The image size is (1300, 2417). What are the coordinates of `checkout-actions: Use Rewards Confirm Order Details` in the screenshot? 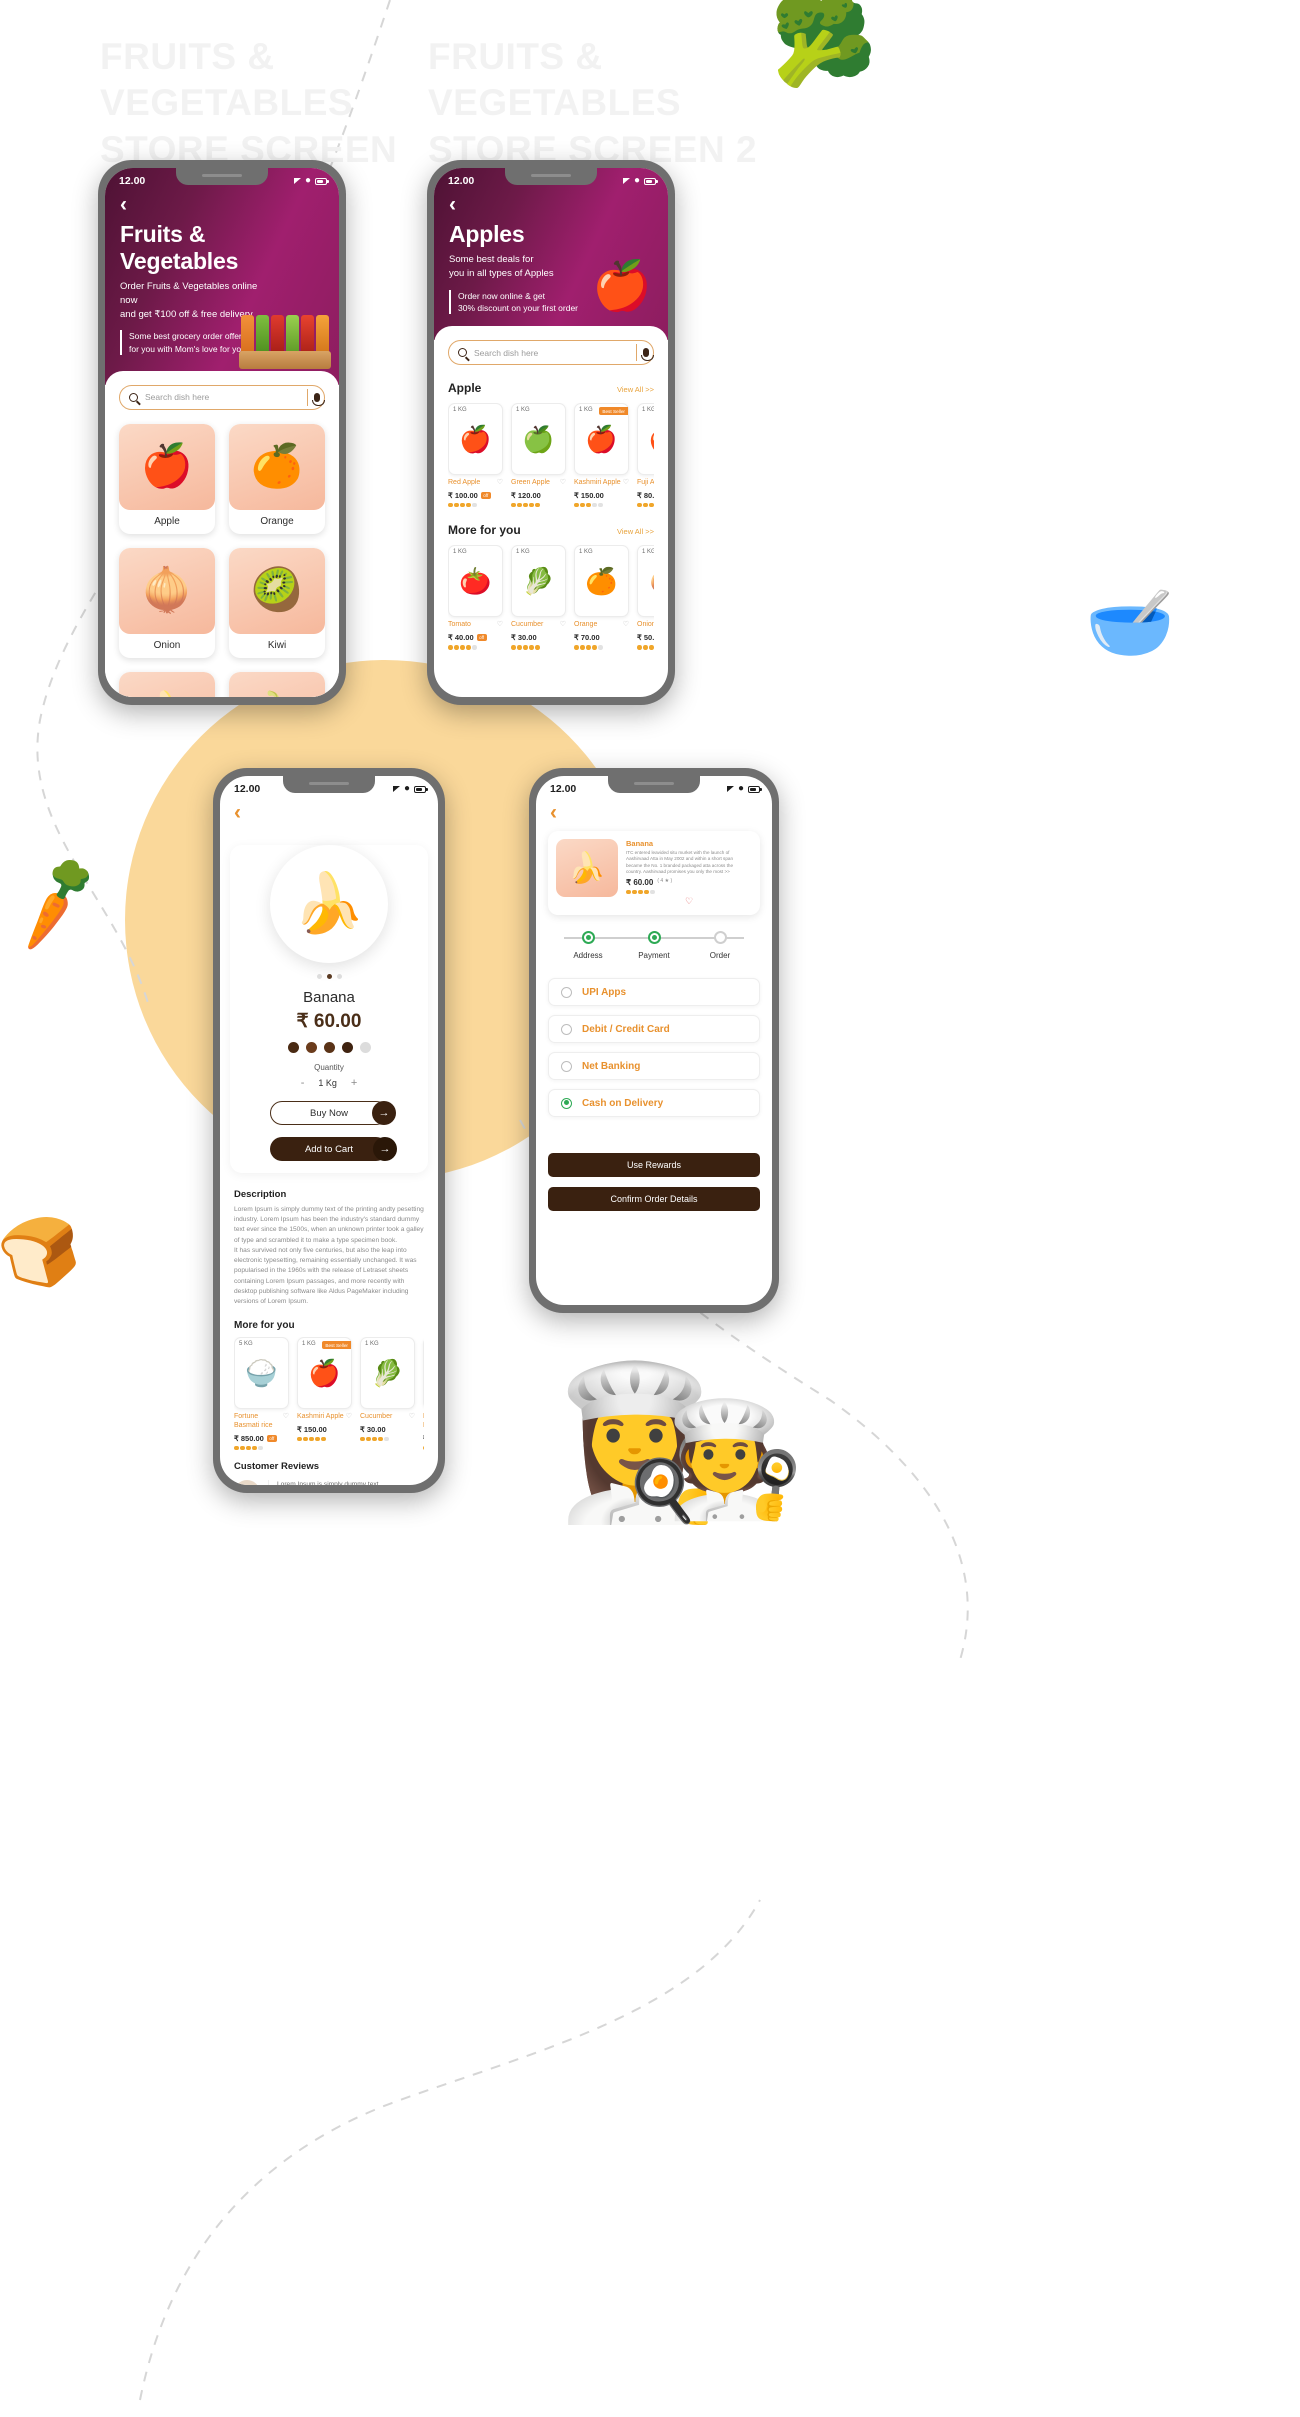 It's located at (654, 1182).